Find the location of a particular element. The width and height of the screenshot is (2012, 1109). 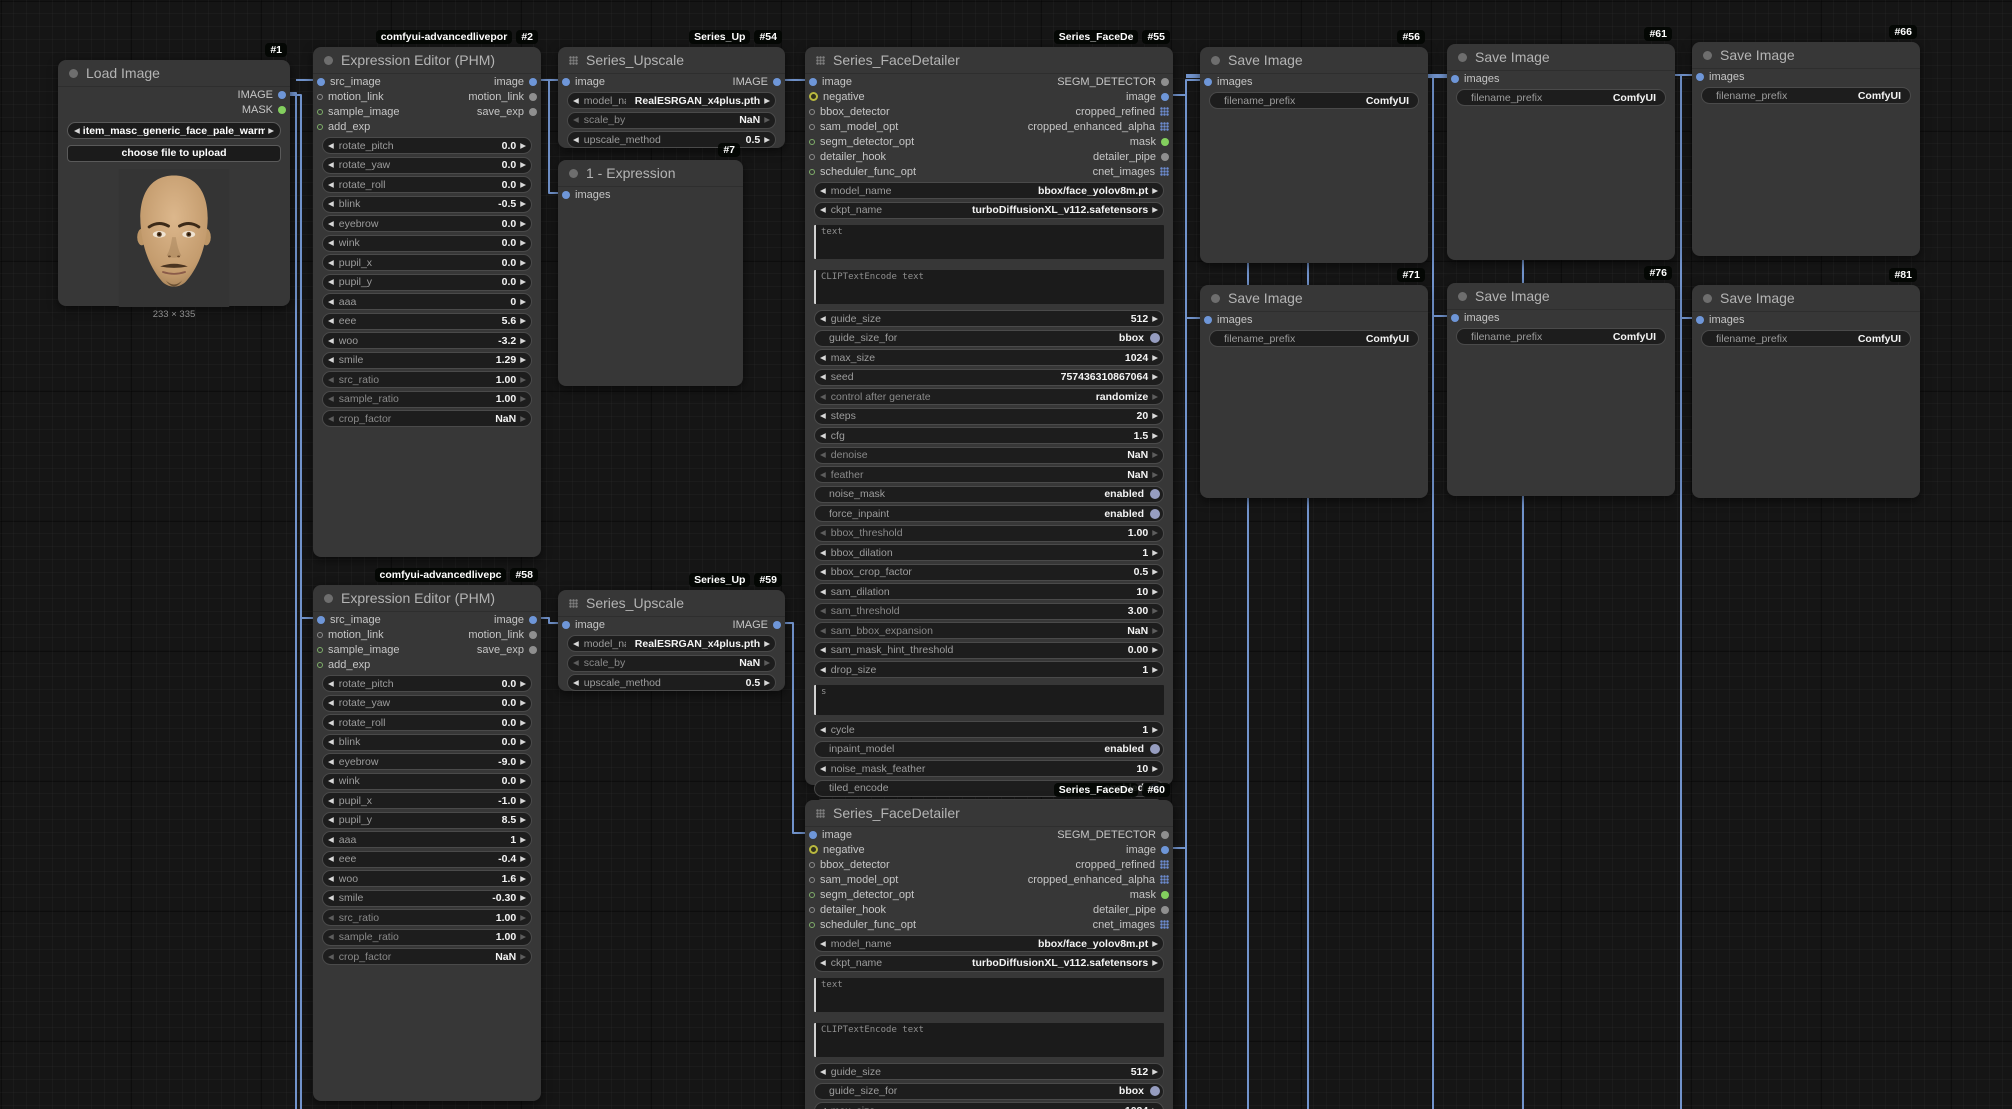

number-widget-rotate_pitch: ◀ rotate_pitch 0.0 ▶ is located at coordinates (427, 145).